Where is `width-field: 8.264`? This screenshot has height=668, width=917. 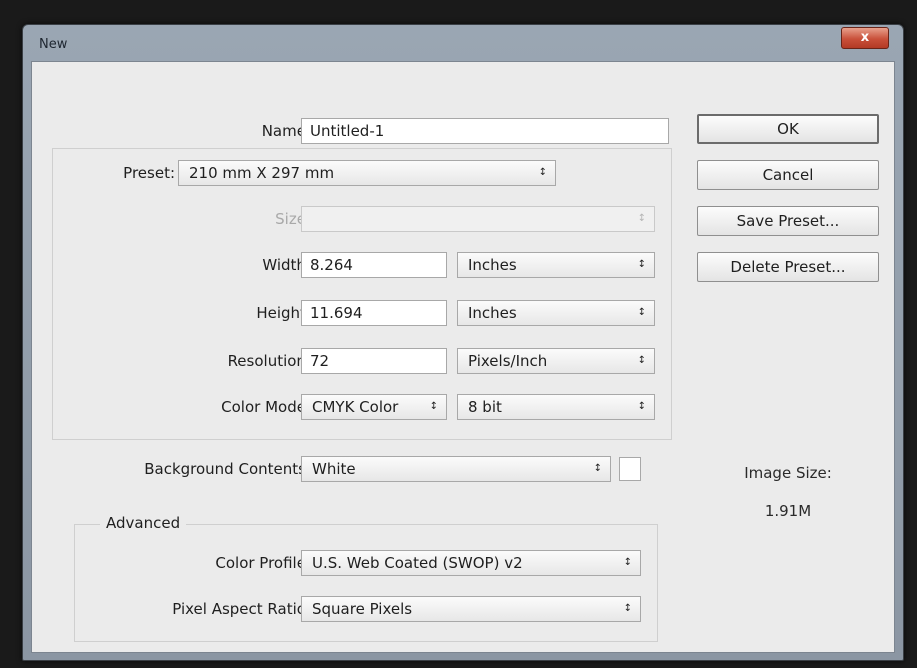
width-field: 8.264 is located at coordinates (374, 265).